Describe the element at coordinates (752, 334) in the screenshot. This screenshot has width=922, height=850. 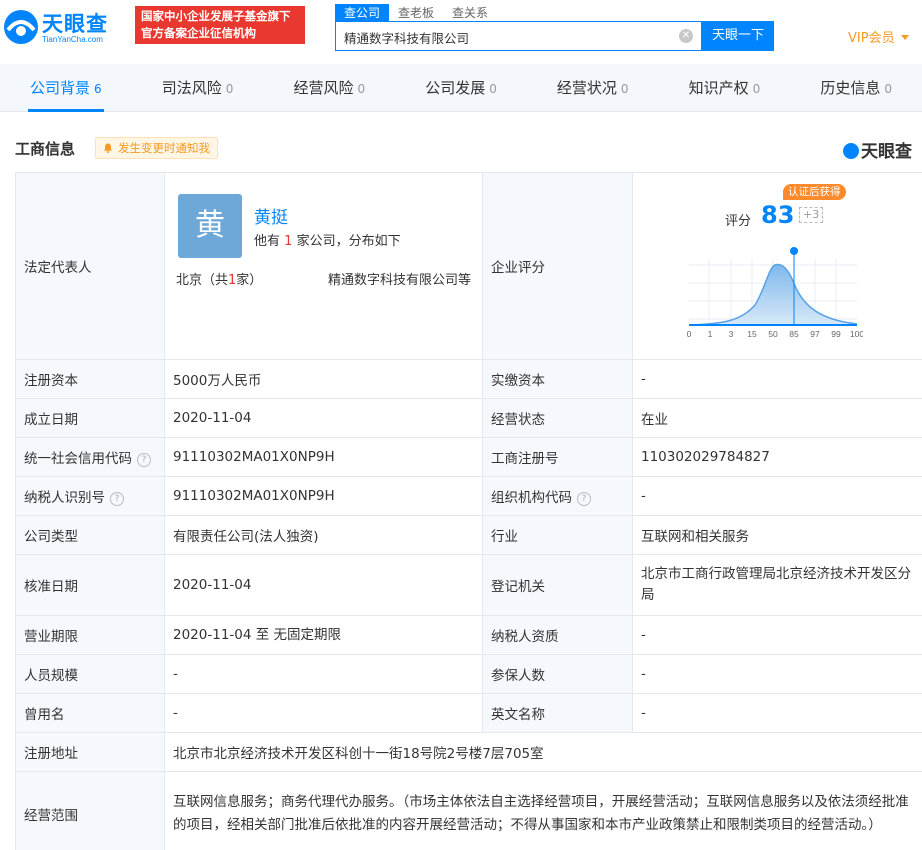
I see `chart-tick-label: 15` at that location.